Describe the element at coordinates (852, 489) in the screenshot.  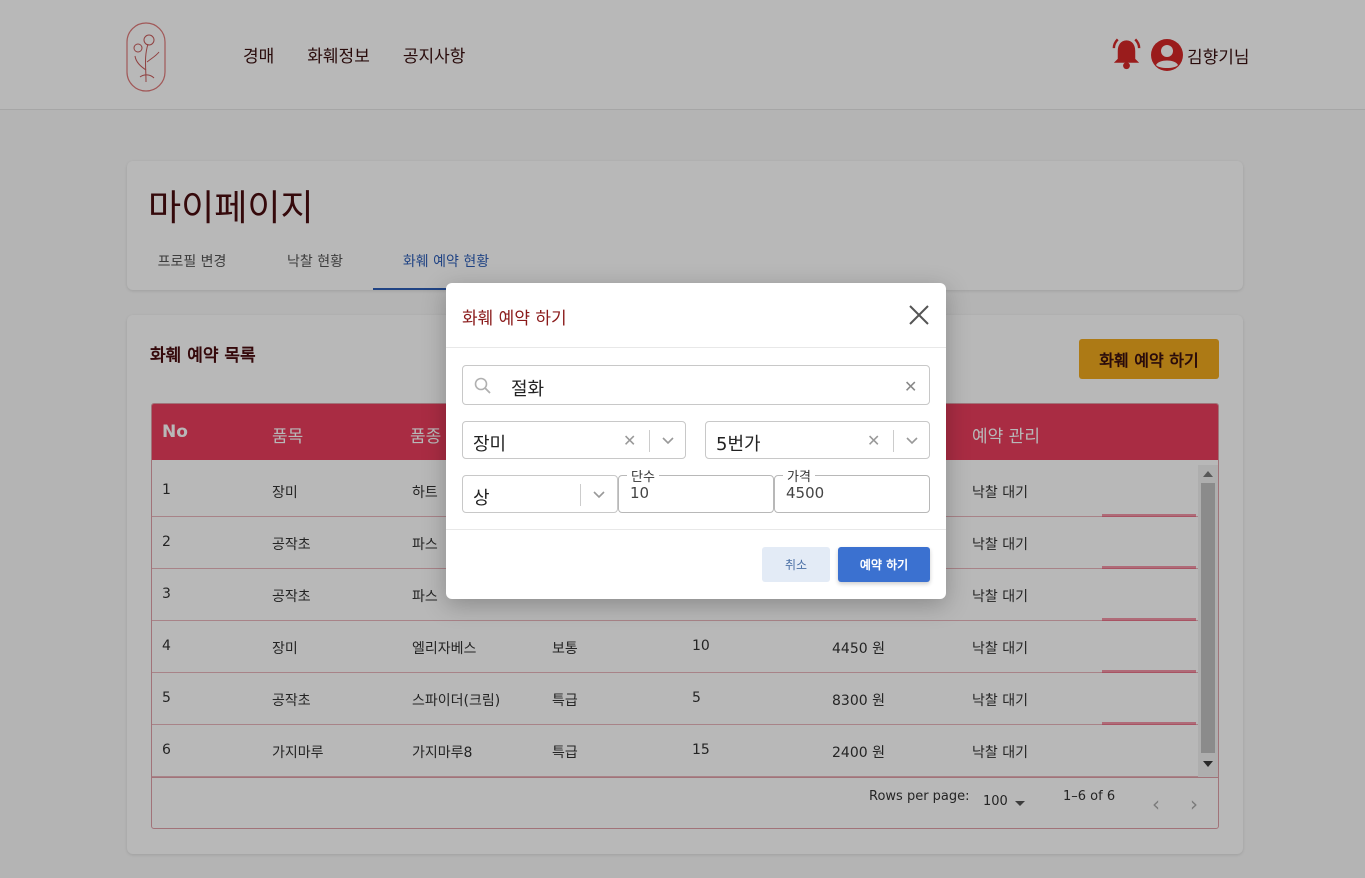
I see `price-field: 가격 4500` at that location.